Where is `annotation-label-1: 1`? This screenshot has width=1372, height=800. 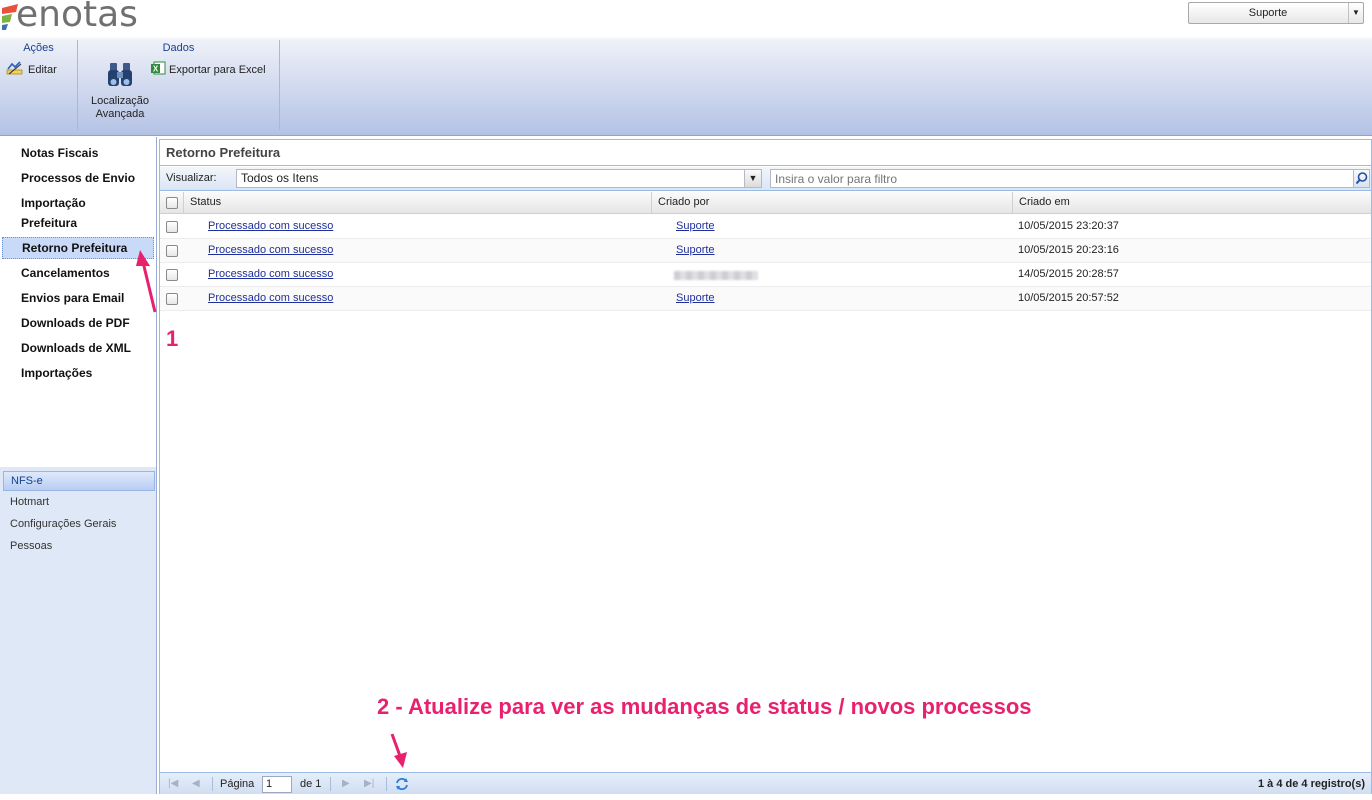 annotation-label-1: 1 is located at coordinates (172, 338).